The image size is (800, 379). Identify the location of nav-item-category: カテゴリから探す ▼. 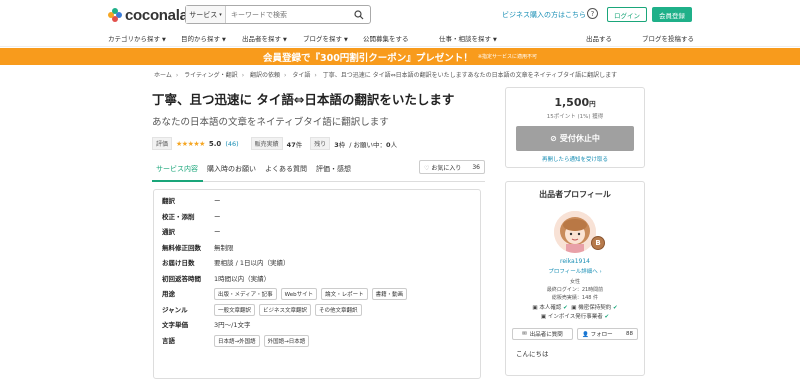
(137, 38).